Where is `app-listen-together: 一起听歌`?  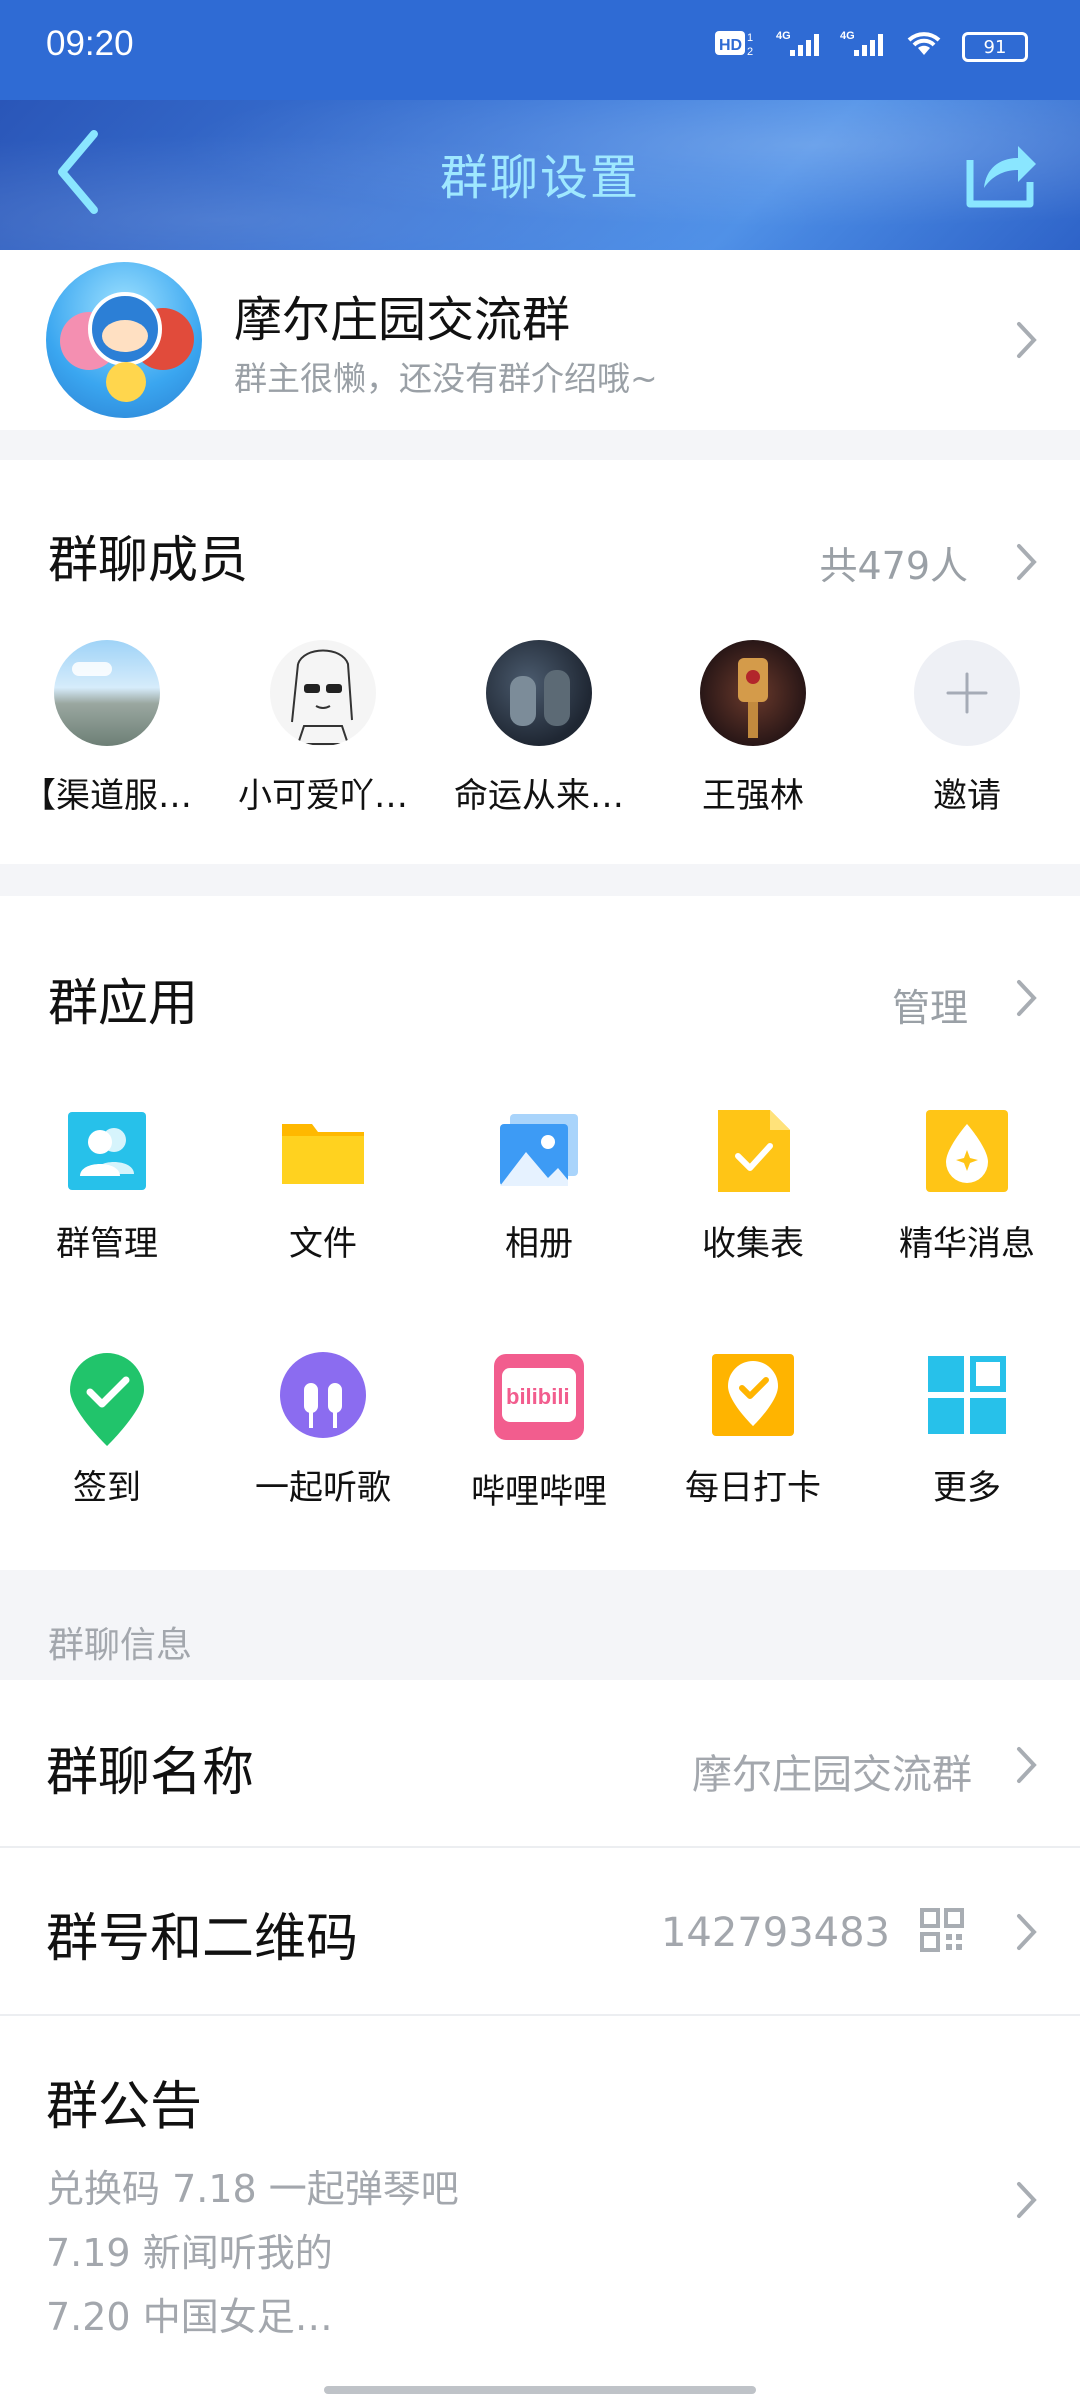 app-listen-together: 一起听歌 is located at coordinates (323, 1430).